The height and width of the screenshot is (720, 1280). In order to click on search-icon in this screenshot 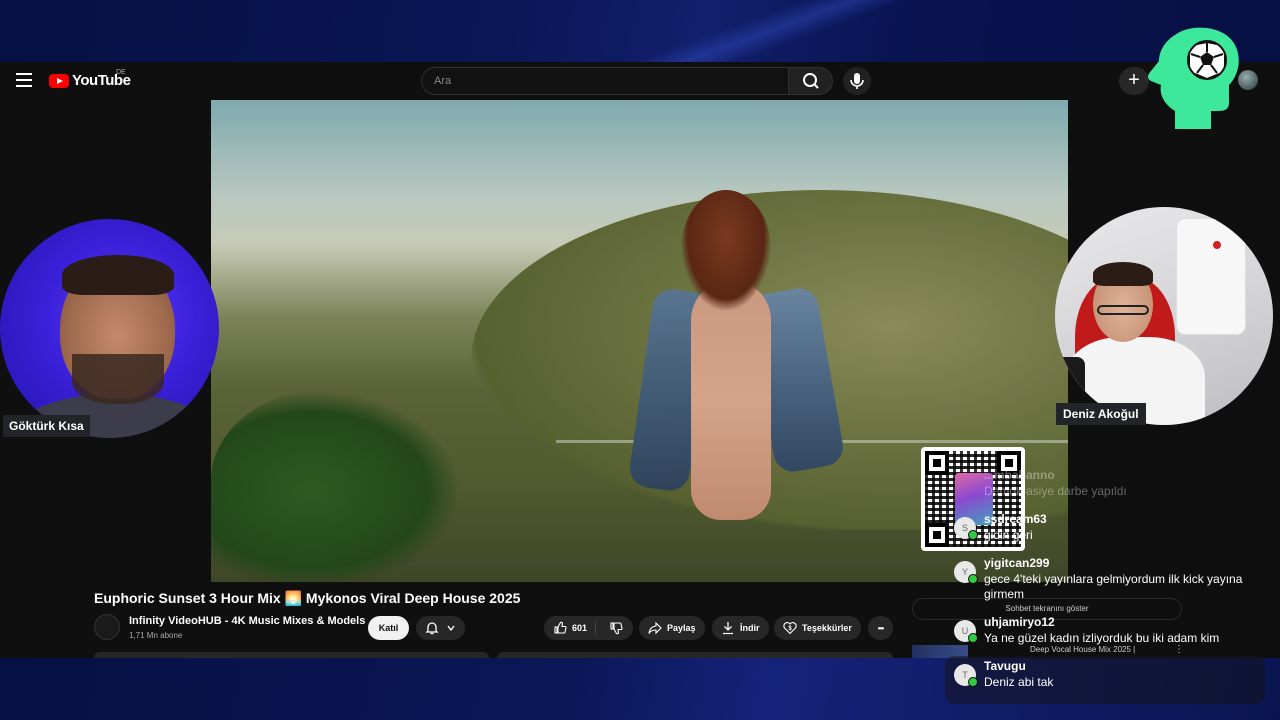, I will do `click(811, 81)`.